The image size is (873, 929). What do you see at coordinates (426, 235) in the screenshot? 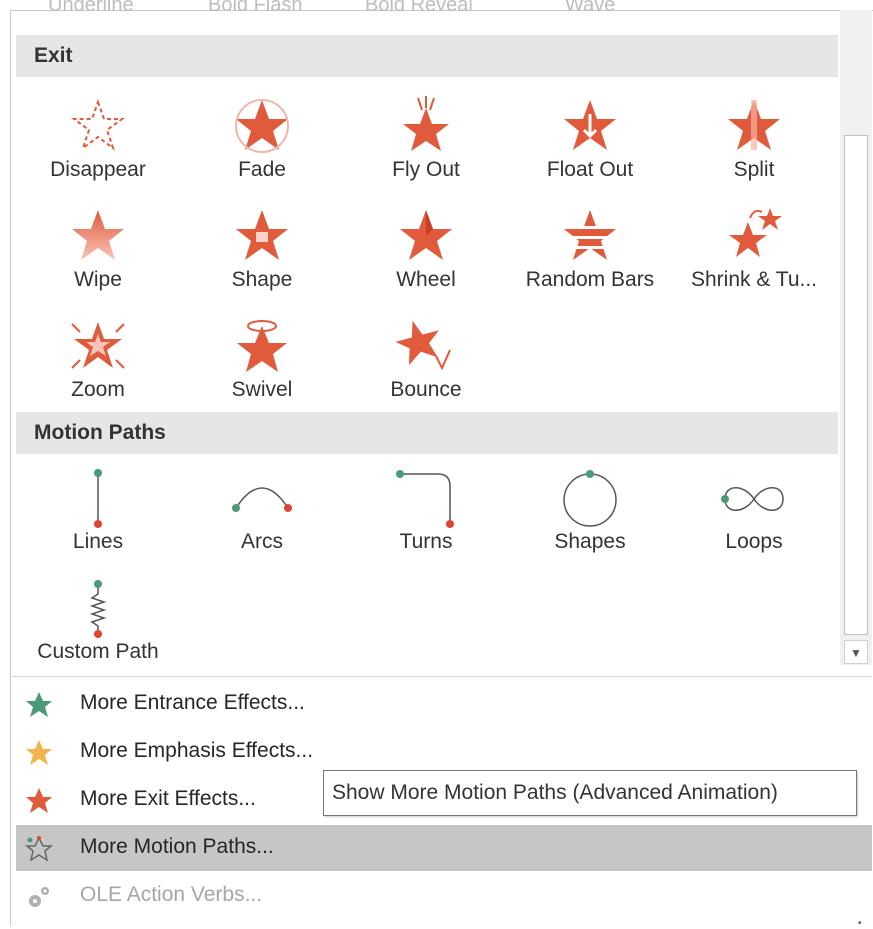
I see `wheel-icon` at bounding box center [426, 235].